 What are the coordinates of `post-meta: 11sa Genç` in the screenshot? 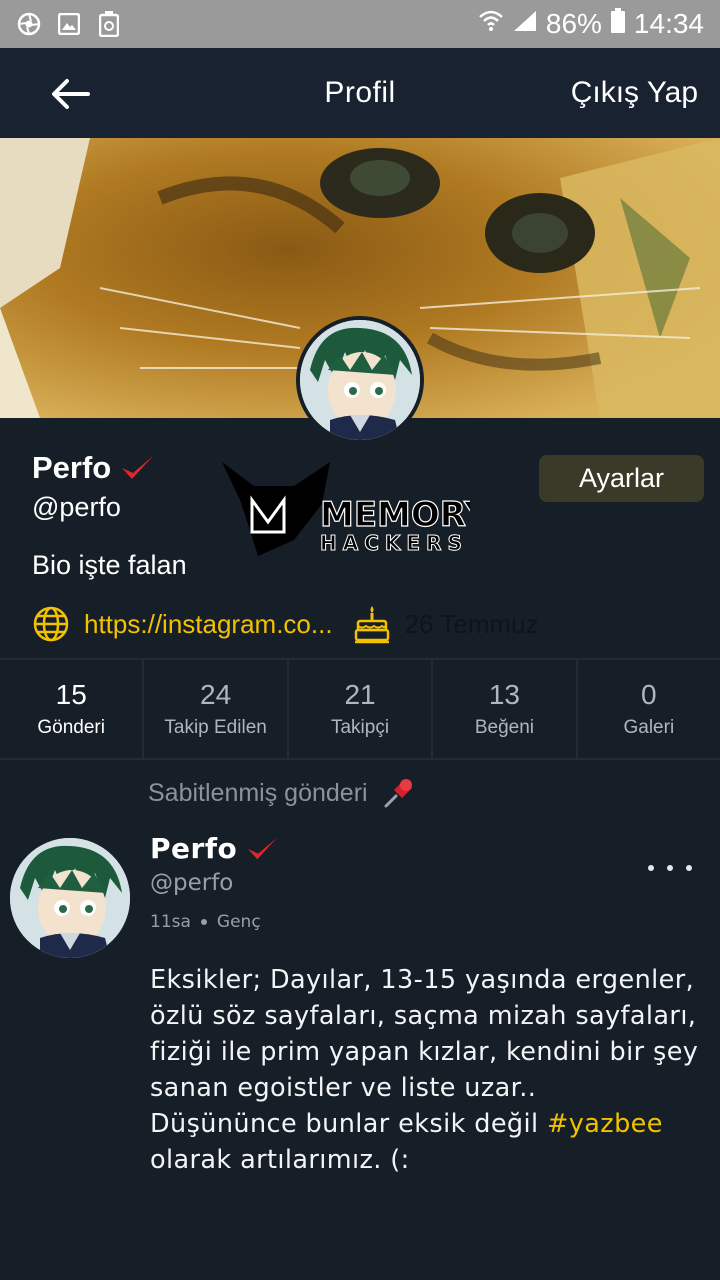 It's located at (205, 922).